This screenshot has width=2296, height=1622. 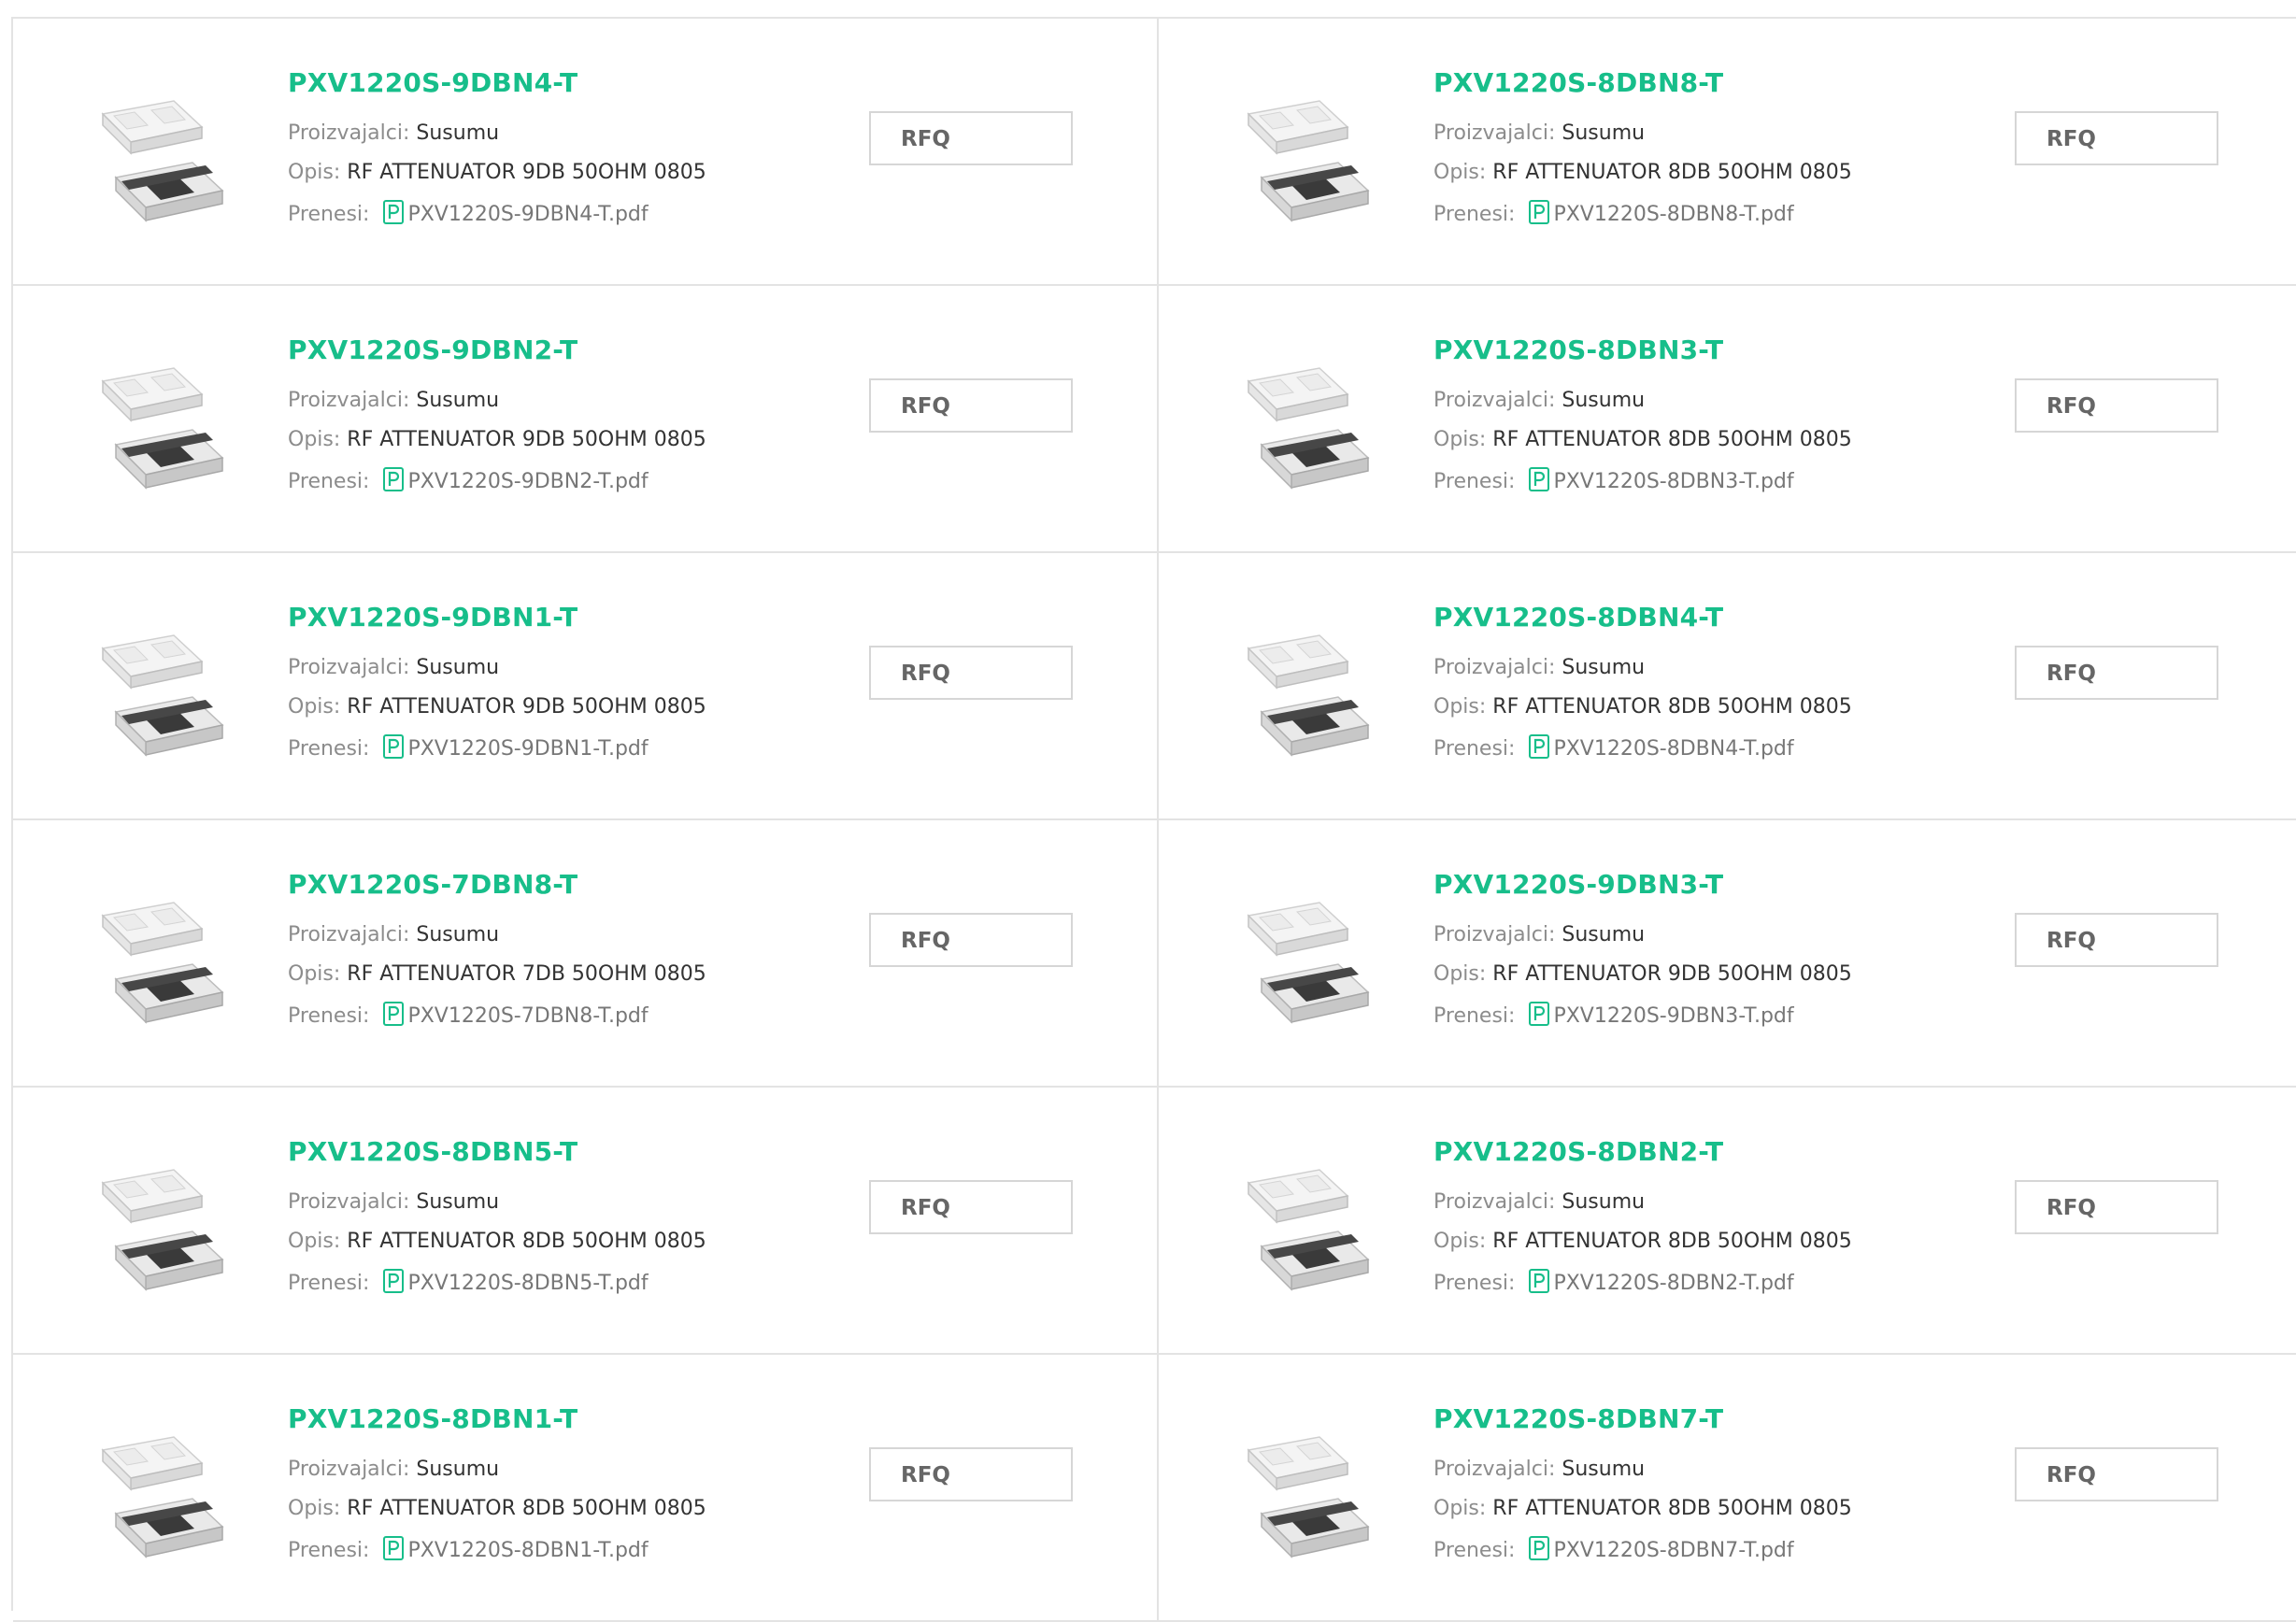 I want to click on product-part-link: PXV1220S-8DBN1-T, so click(x=433, y=1419).